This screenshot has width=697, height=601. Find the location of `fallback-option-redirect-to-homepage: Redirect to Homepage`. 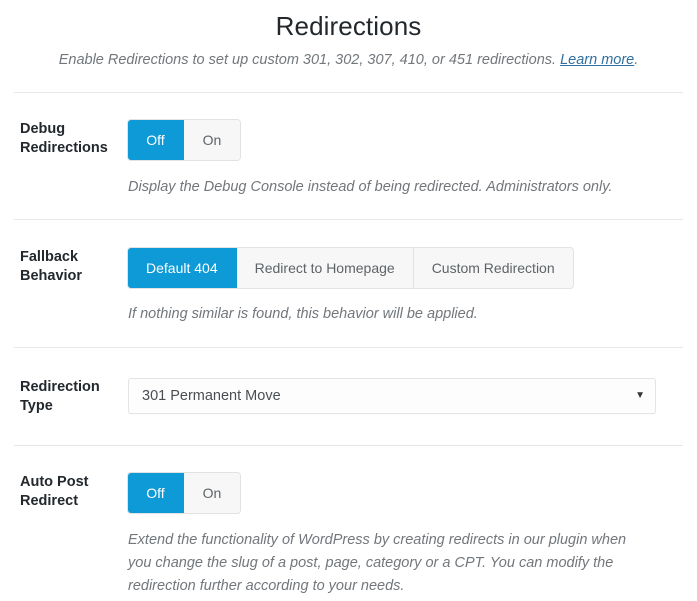

fallback-option-redirect-to-homepage: Redirect to Homepage is located at coordinates (325, 268).